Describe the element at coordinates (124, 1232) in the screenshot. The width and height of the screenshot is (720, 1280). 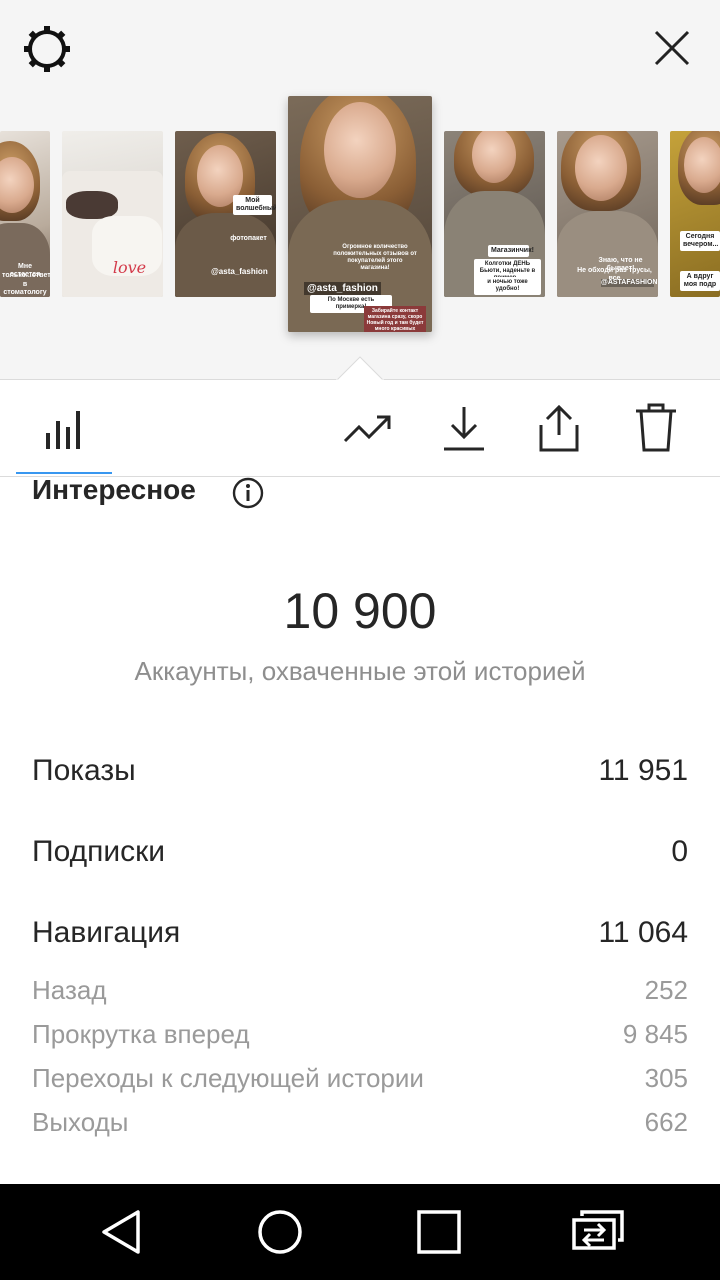
I see `back-triangle-icon` at that location.